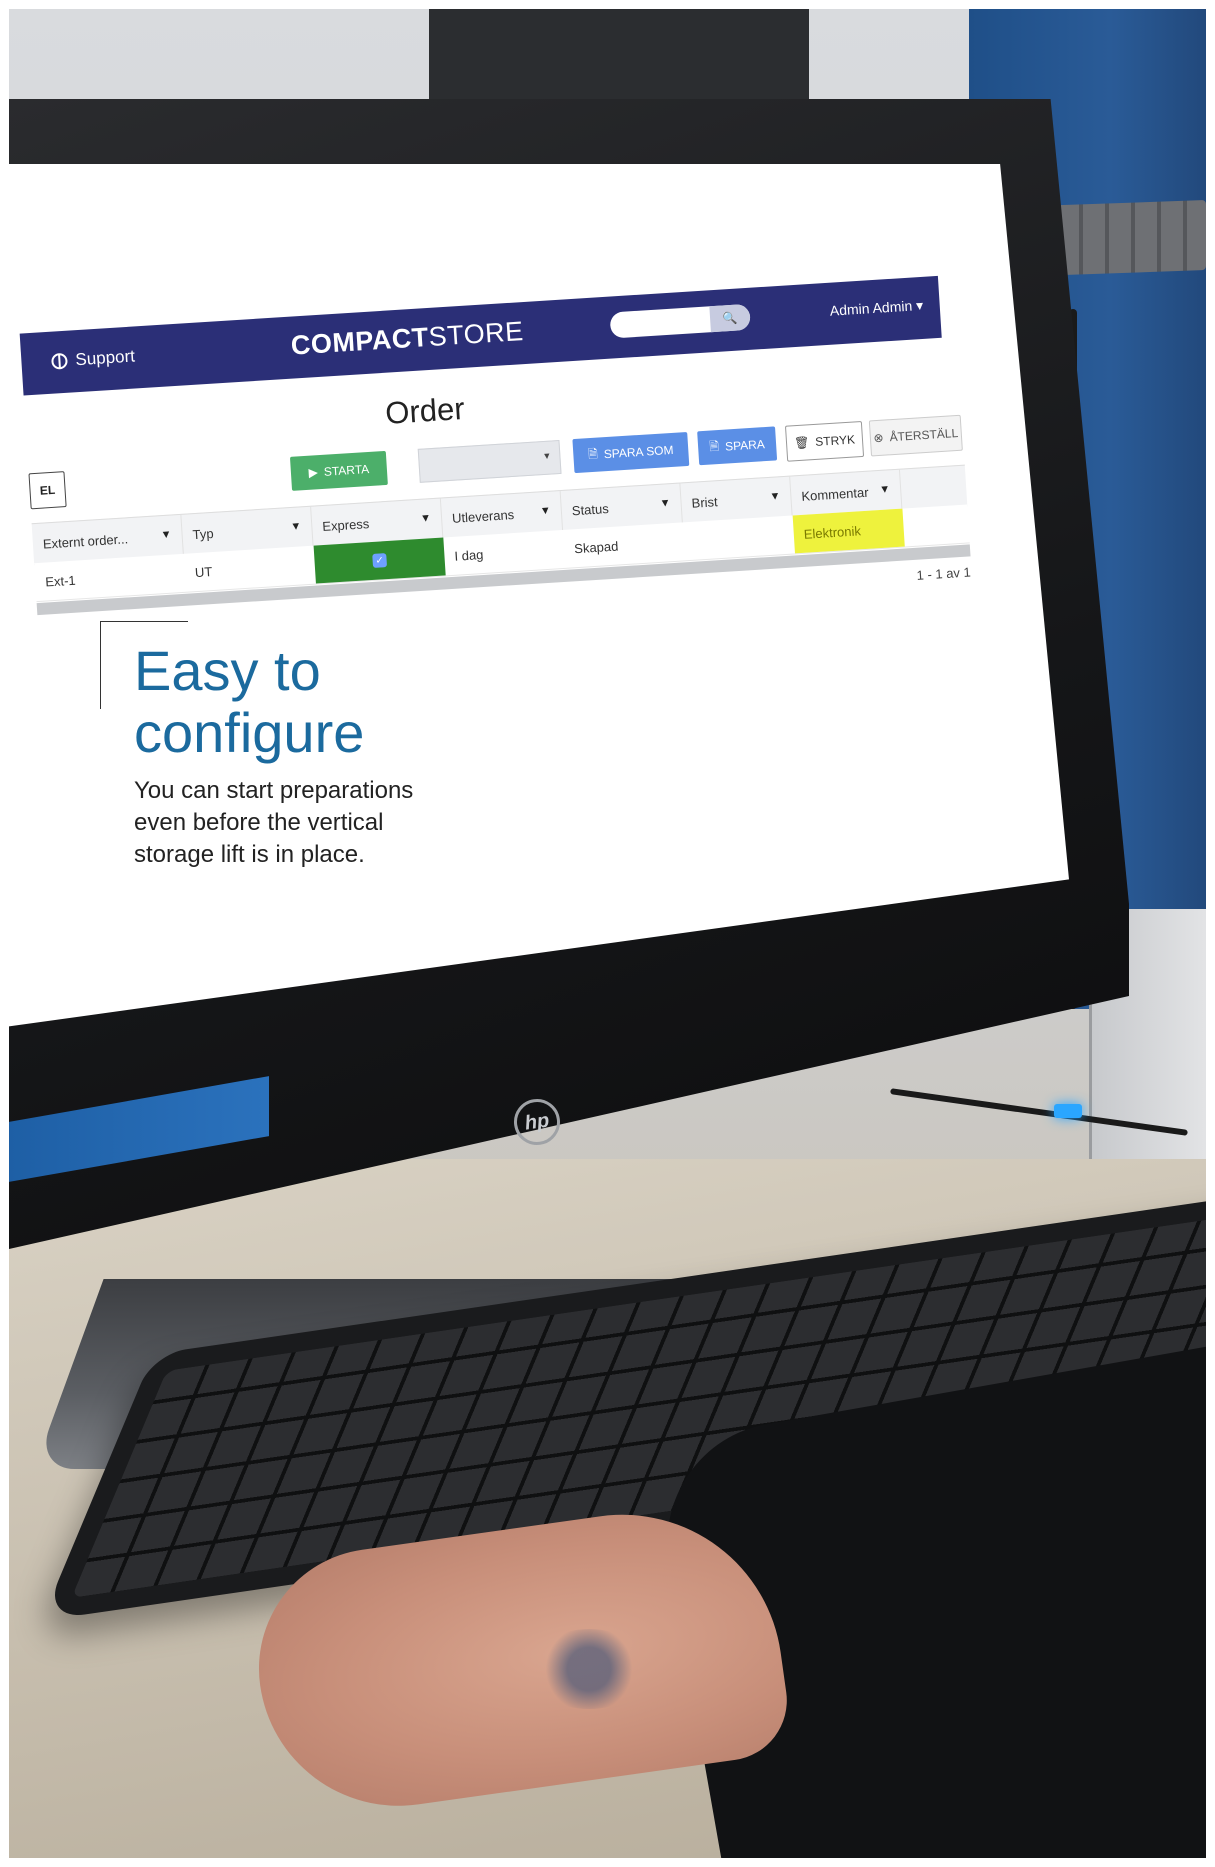 This screenshot has height=1867, width=1215. I want to click on body-line: storage lift is in place., so click(249, 854).